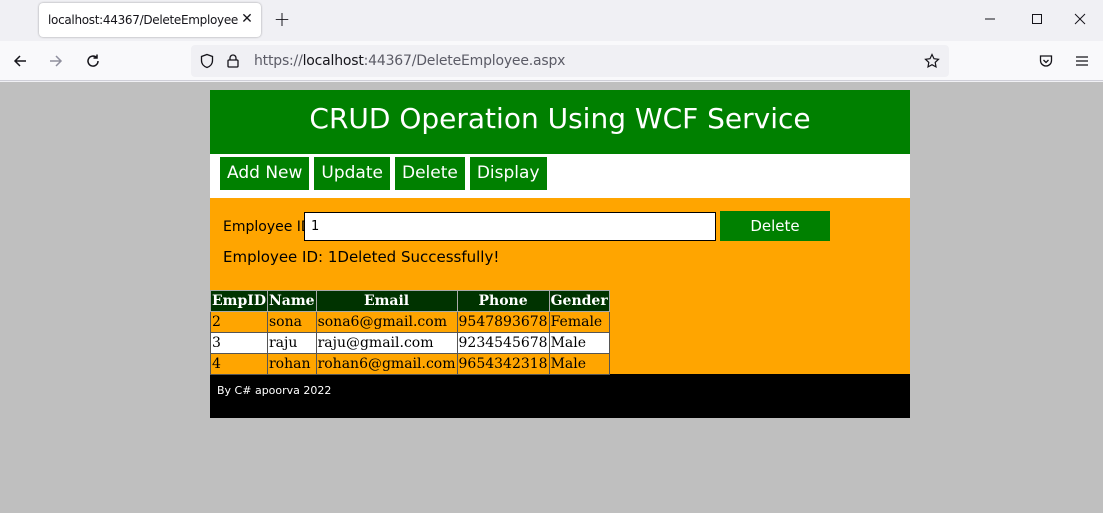 The image size is (1103, 513). What do you see at coordinates (503, 364) in the screenshot?
I see `table-cell: 9654342318` at bounding box center [503, 364].